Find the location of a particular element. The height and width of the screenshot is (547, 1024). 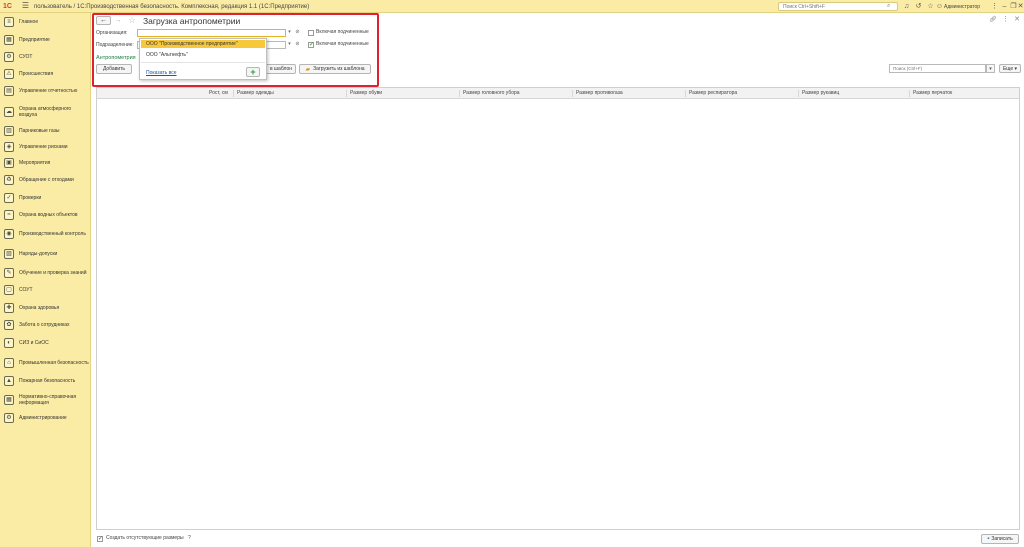

sidebar-item-label: Охрана атмосферного воздуха is located at coordinates (45, 112).